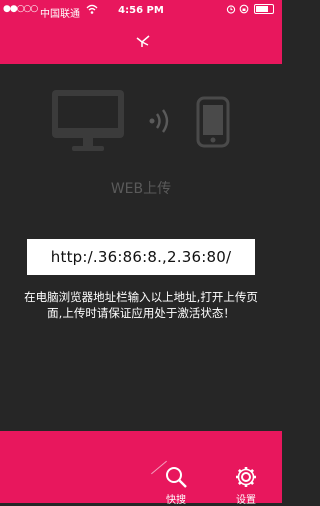 The image size is (320, 506). What do you see at coordinates (176, 500) in the screenshot?
I see `tab-quick-search-label: 快搜` at bounding box center [176, 500].